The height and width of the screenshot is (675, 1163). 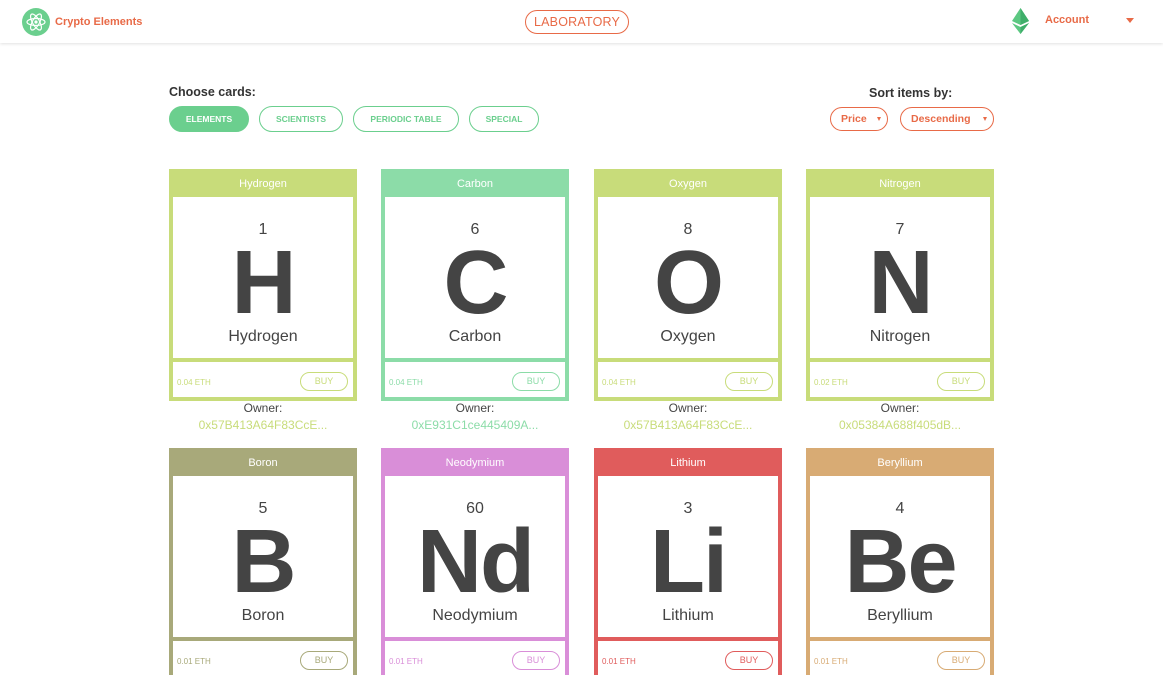 I want to click on card-title: Beryllium, so click(x=900, y=462).